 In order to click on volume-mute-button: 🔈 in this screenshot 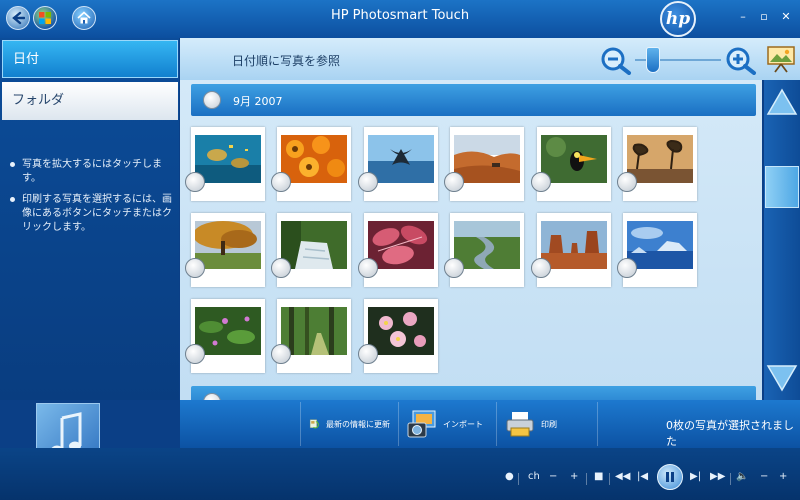, I will do `click(742, 476)`.